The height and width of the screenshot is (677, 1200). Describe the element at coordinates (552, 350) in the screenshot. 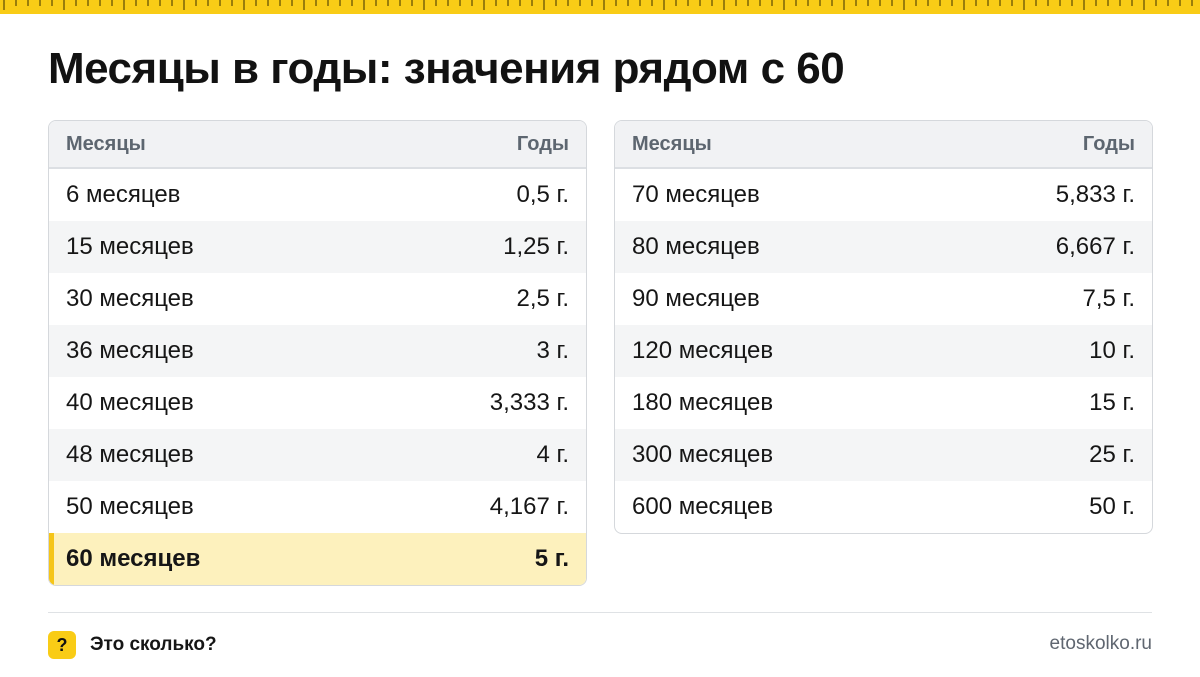

I see `years-cell: 3 г.` at that location.